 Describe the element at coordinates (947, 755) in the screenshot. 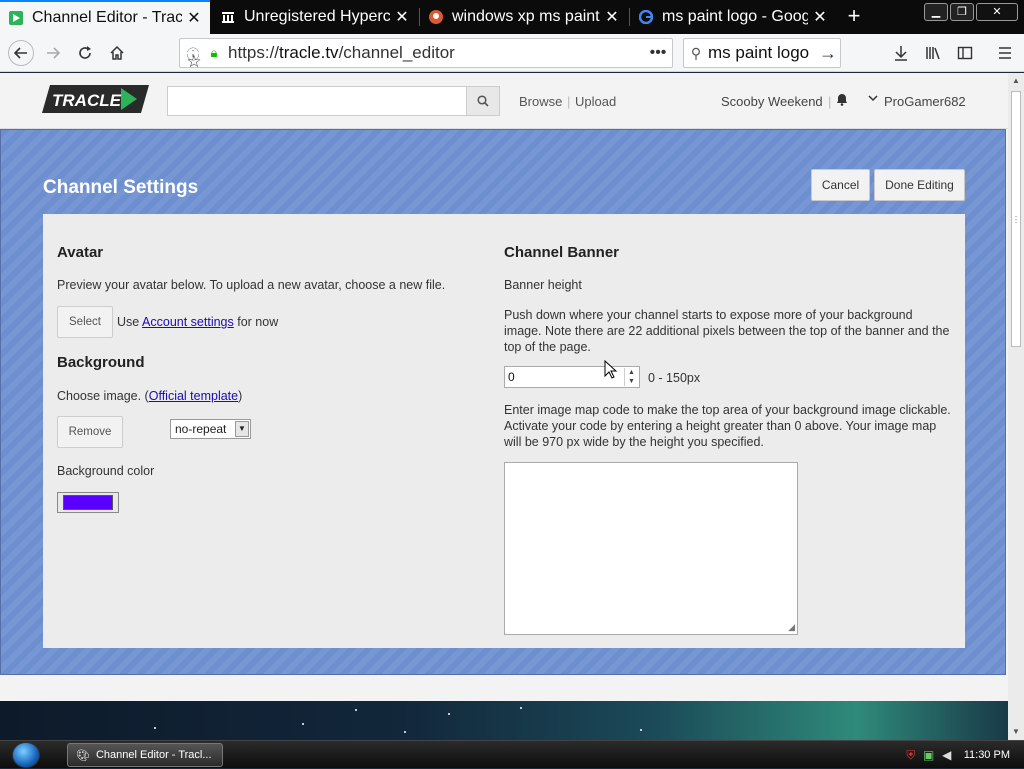

I see `volume-icon: ◀` at that location.